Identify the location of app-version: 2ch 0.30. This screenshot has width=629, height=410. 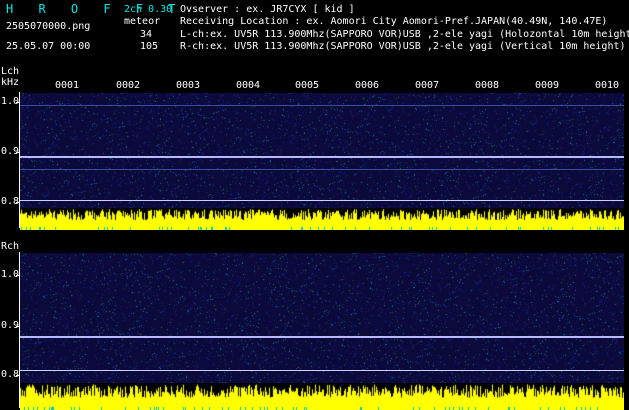
(148, 9).